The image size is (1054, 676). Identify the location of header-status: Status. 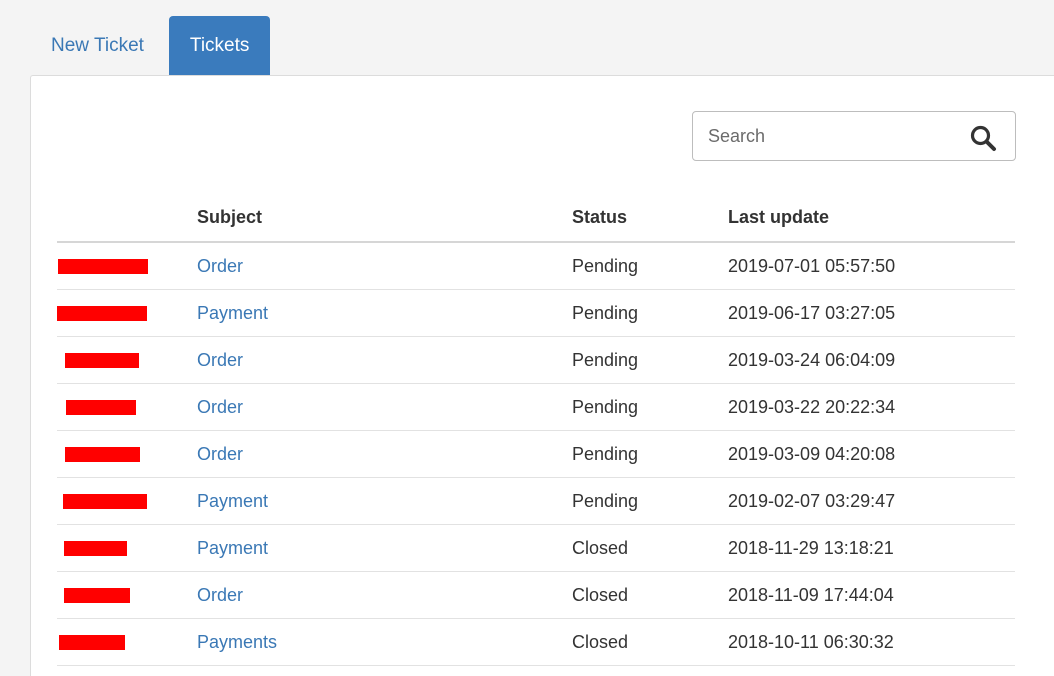
(650, 218).